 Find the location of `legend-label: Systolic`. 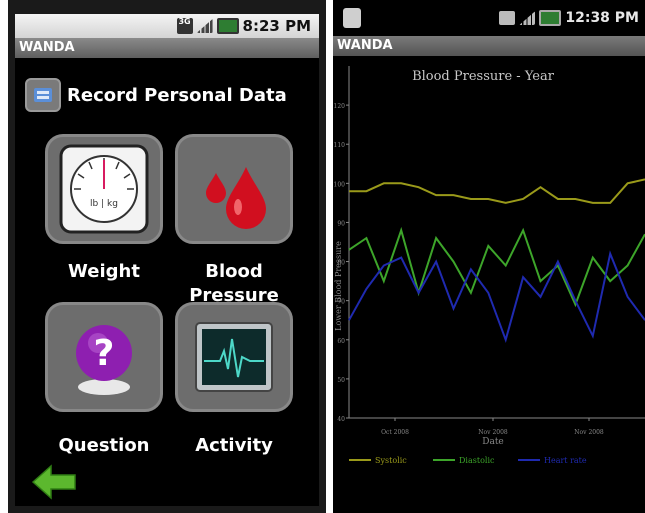

legend-label: Systolic is located at coordinates (391, 460).